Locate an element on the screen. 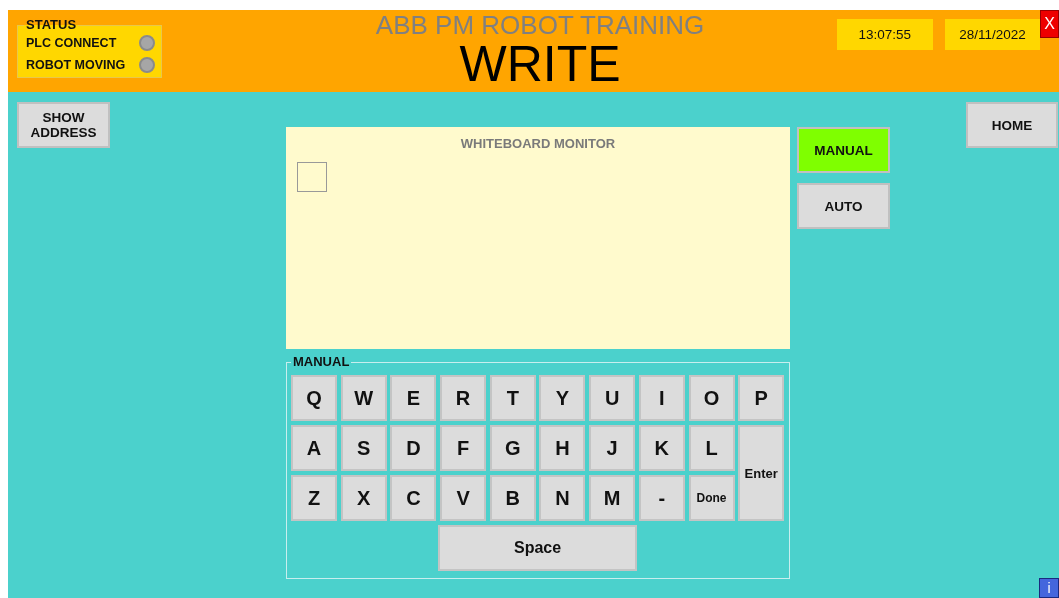 The image size is (1059, 598). keyboard-key: Y is located at coordinates (562, 398).